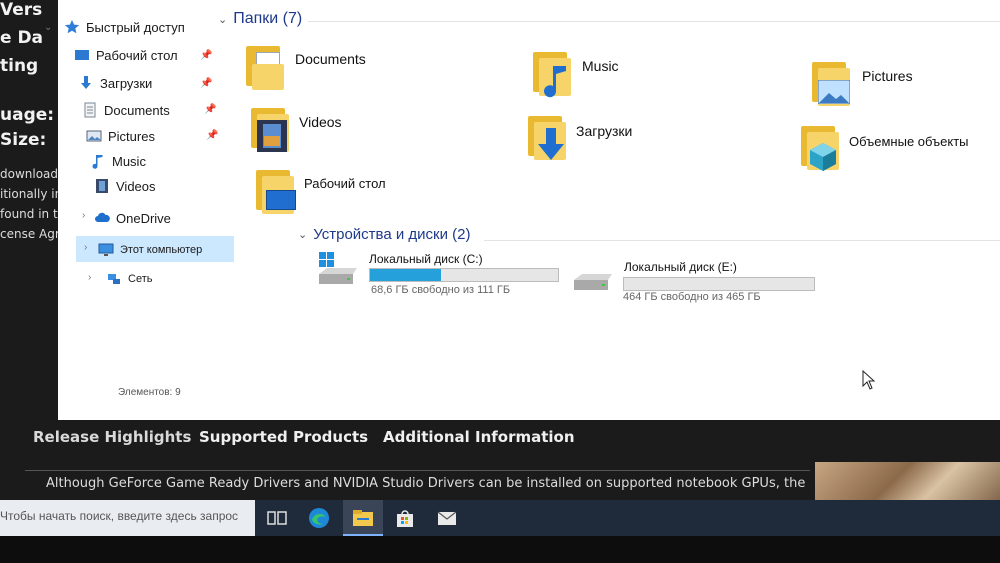  Describe the element at coordinates (143, 218) in the screenshot. I see `nav-item-label: OneDrive` at that location.